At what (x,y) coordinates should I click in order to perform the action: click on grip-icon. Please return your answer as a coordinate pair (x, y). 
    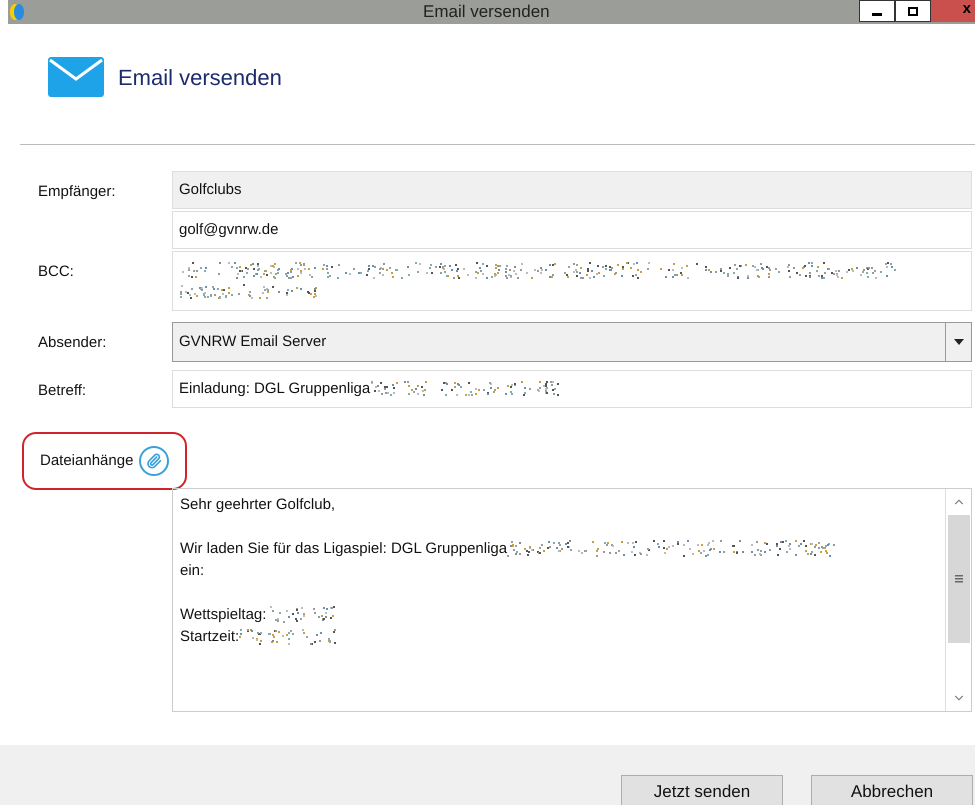
    Looking at the image, I should click on (958, 579).